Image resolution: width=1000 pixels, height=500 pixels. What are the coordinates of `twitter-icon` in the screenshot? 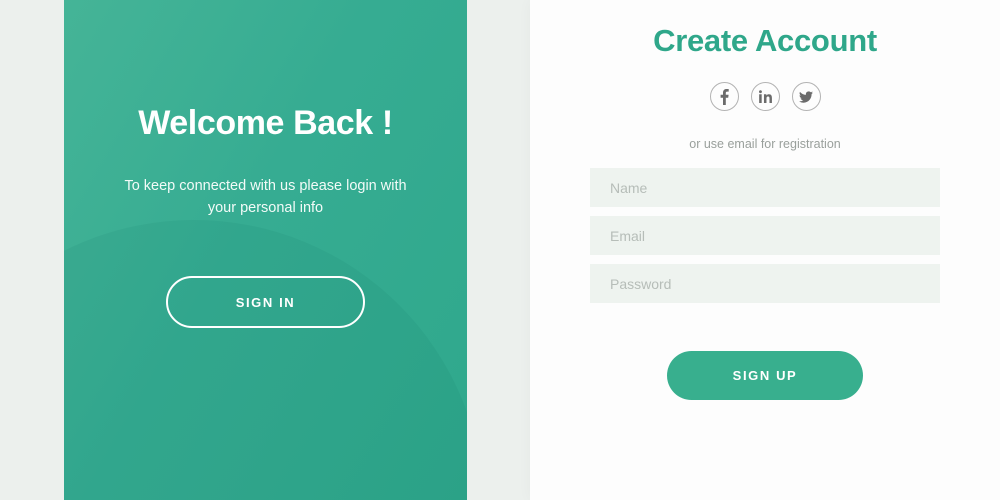 It's located at (806, 96).